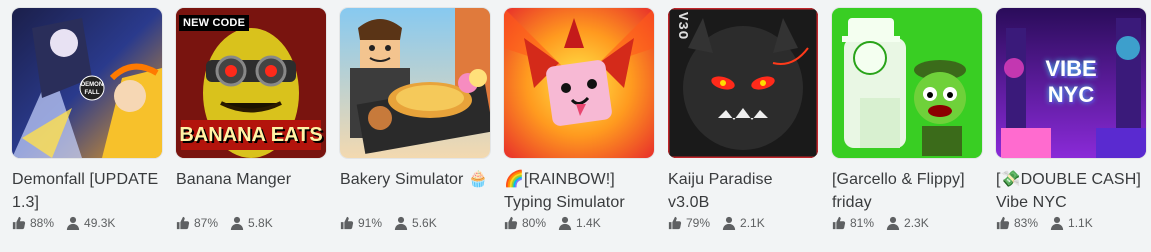 The image size is (1151, 252). I want to click on players-stat: 1.1K, so click(1071, 223).